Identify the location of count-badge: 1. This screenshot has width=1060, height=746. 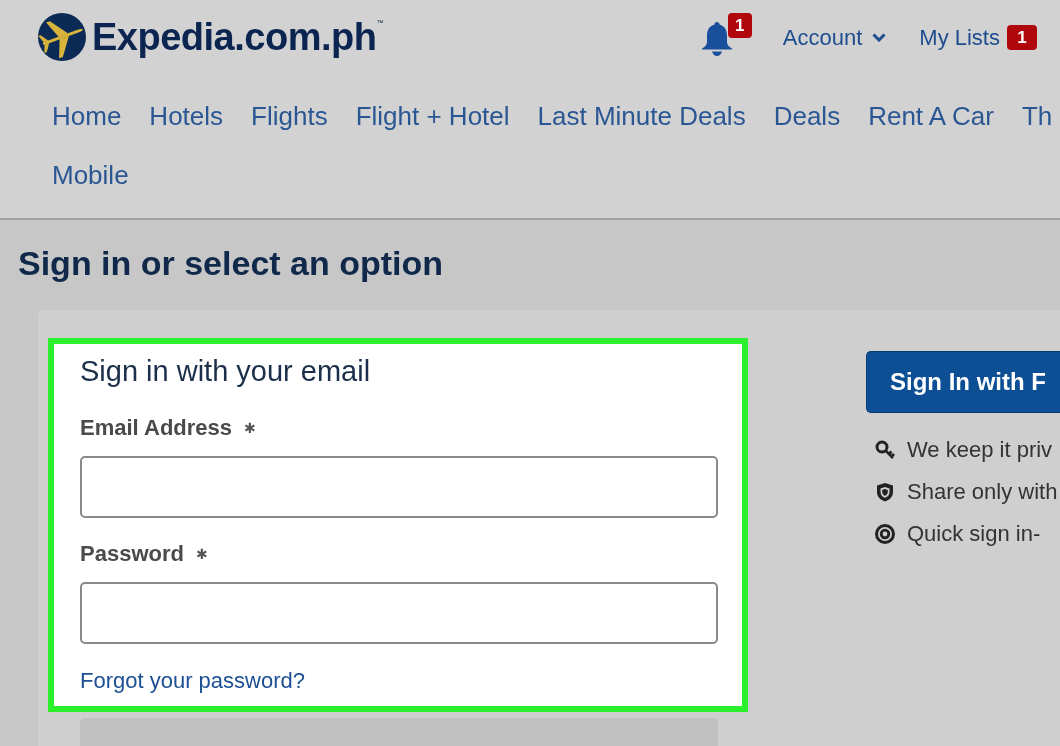
(1022, 37).